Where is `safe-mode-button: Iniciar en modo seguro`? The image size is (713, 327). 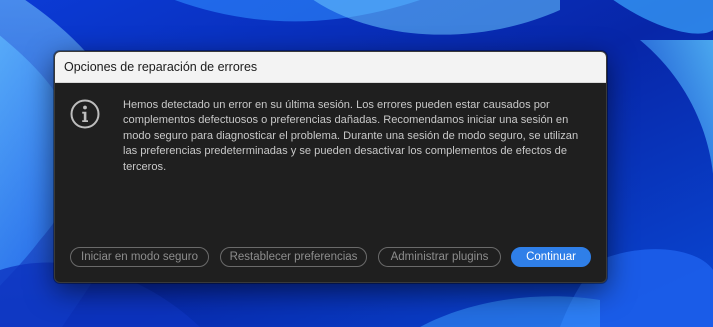
safe-mode-button: Iniciar en modo seguro is located at coordinates (139, 257).